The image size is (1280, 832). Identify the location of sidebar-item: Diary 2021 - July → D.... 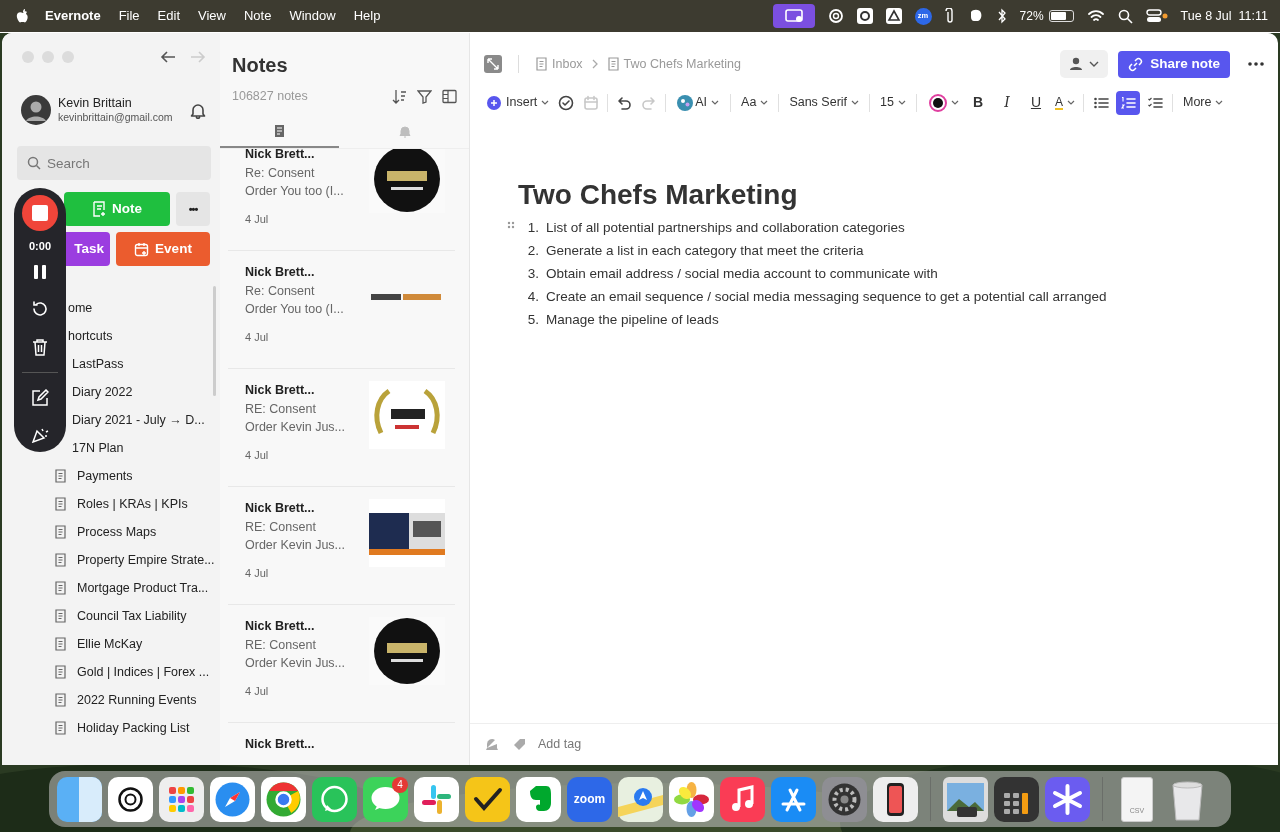
(146, 420).